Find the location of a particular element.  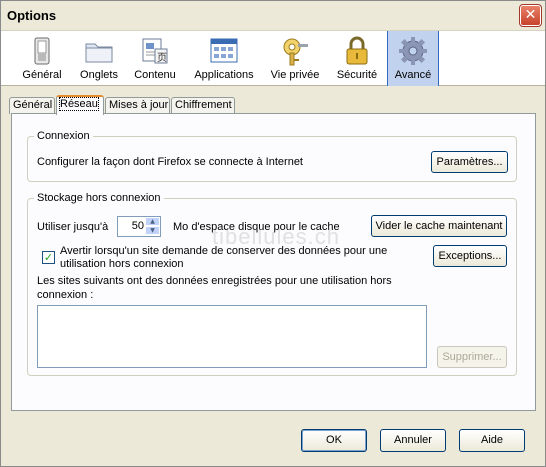

subtab-label: Chiffrement is located at coordinates (203, 105).